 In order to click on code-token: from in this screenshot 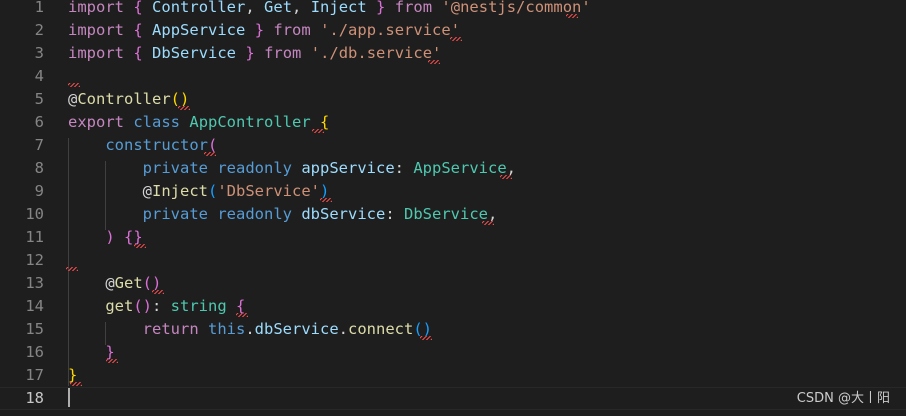, I will do `click(292, 30)`.